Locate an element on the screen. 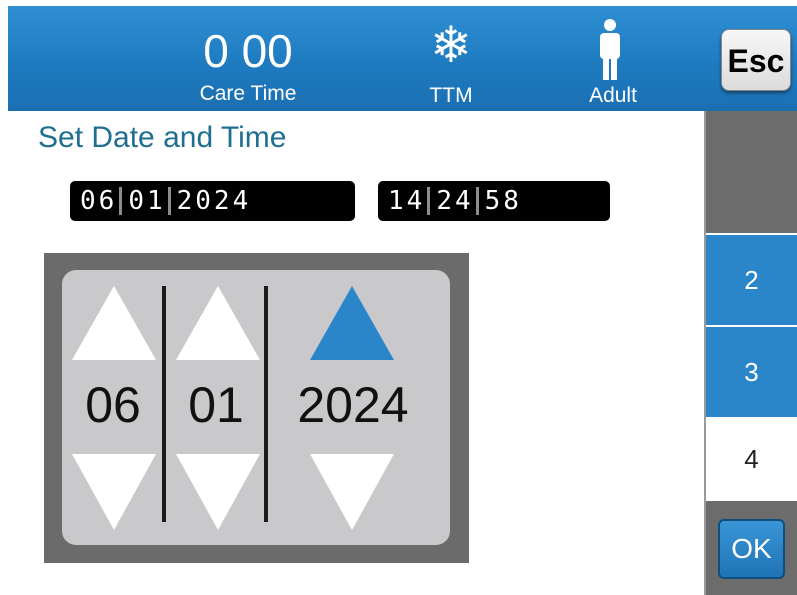 The image size is (797, 595). time-minute: 24 is located at coordinates (455, 201).